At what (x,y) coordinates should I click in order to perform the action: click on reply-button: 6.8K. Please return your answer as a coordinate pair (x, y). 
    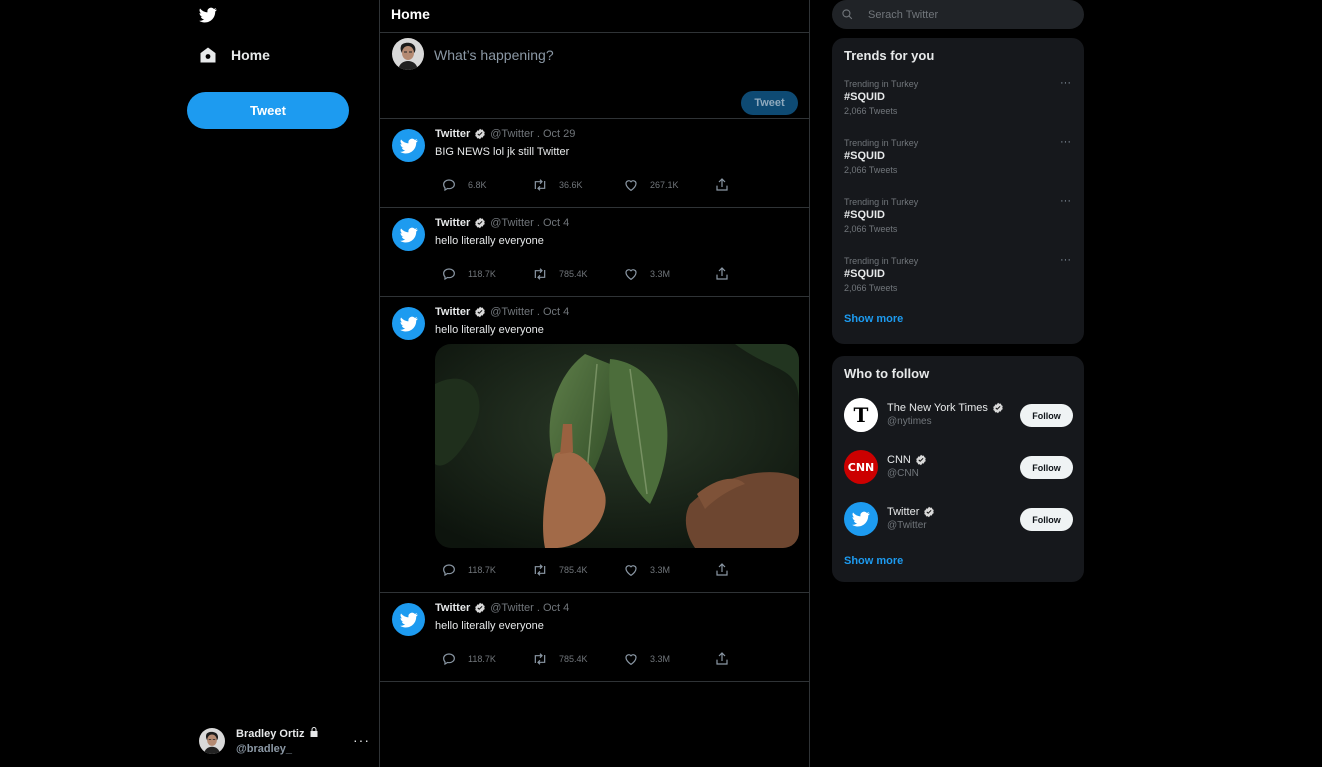
    Looking at the image, I should click on (480, 185).